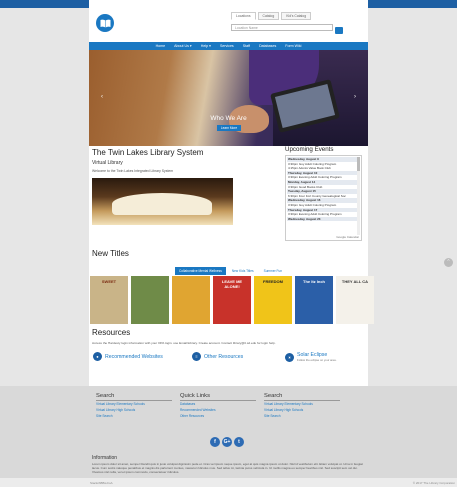 The image size is (457, 487). I want to click on resource-label: Other Resources, so click(224, 356).